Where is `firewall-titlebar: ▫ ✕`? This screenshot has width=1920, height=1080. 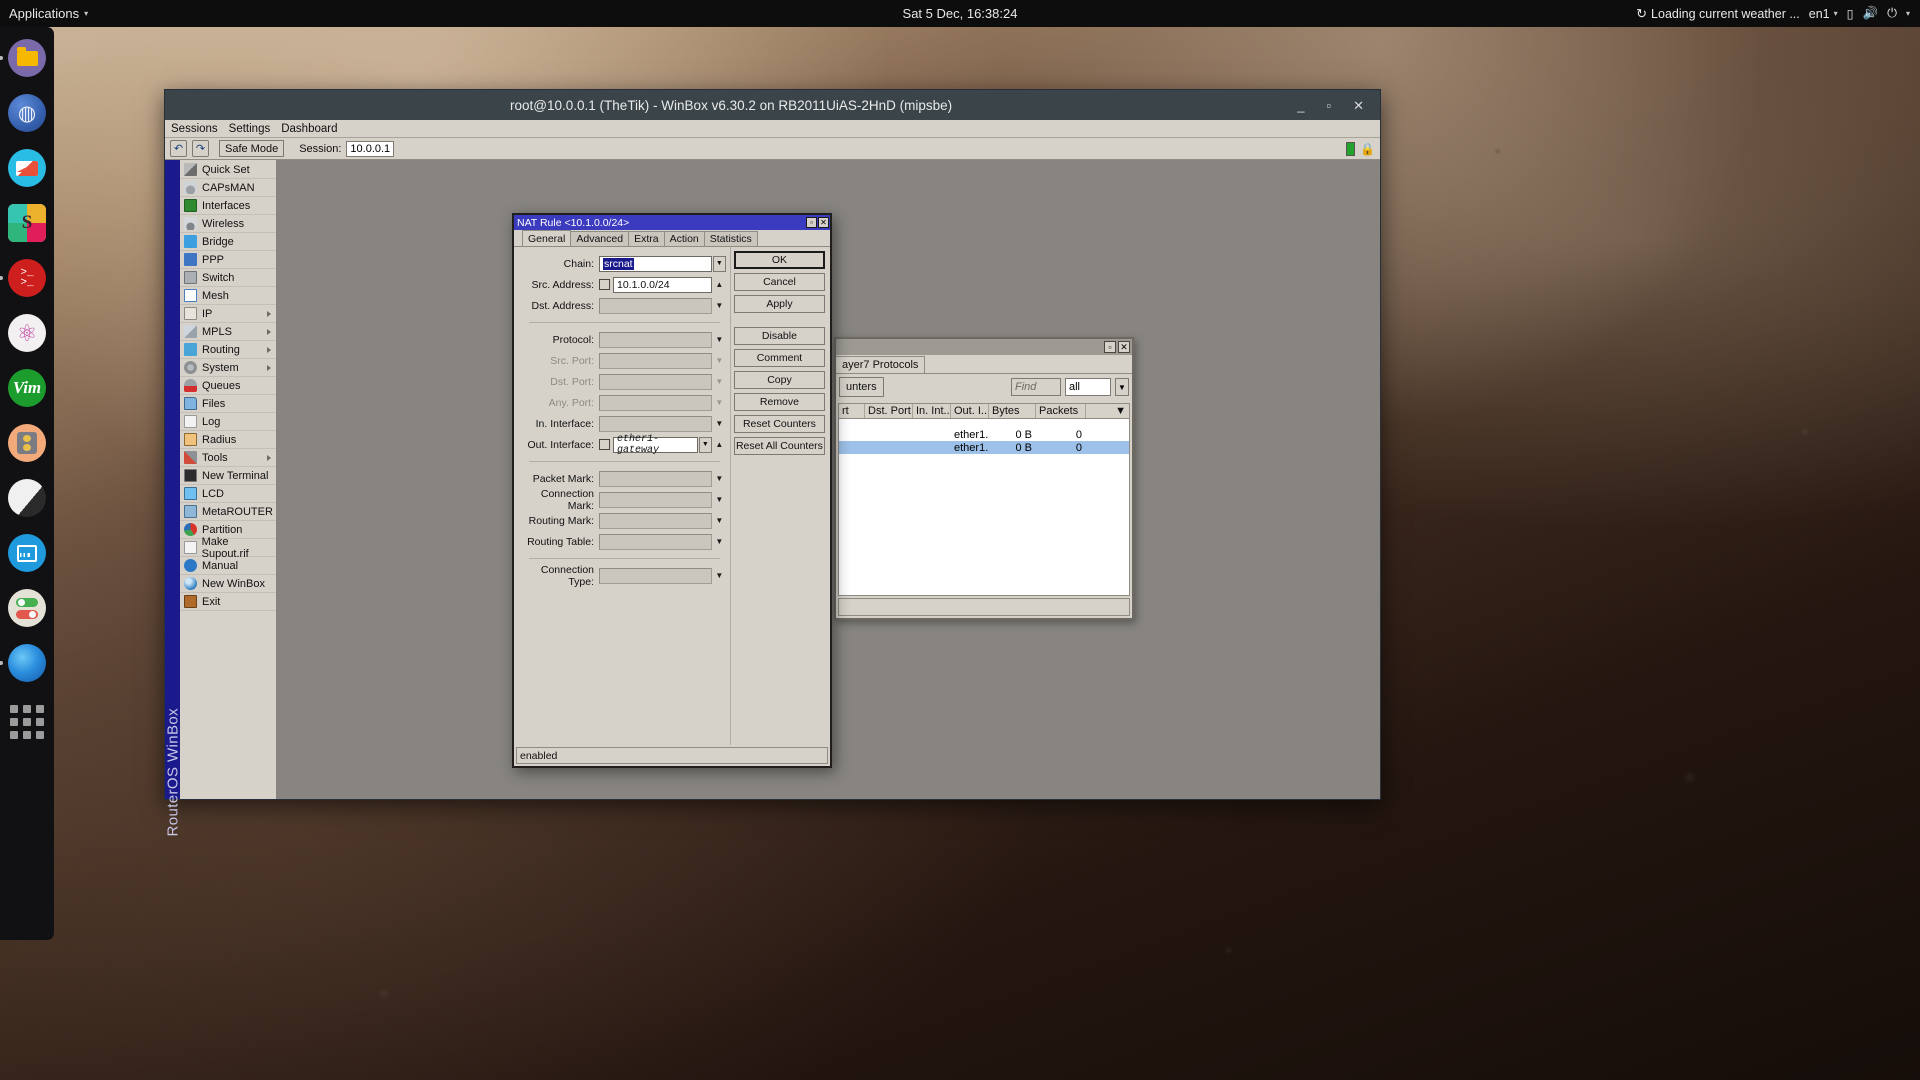 firewall-titlebar: ▫ ✕ is located at coordinates (984, 347).